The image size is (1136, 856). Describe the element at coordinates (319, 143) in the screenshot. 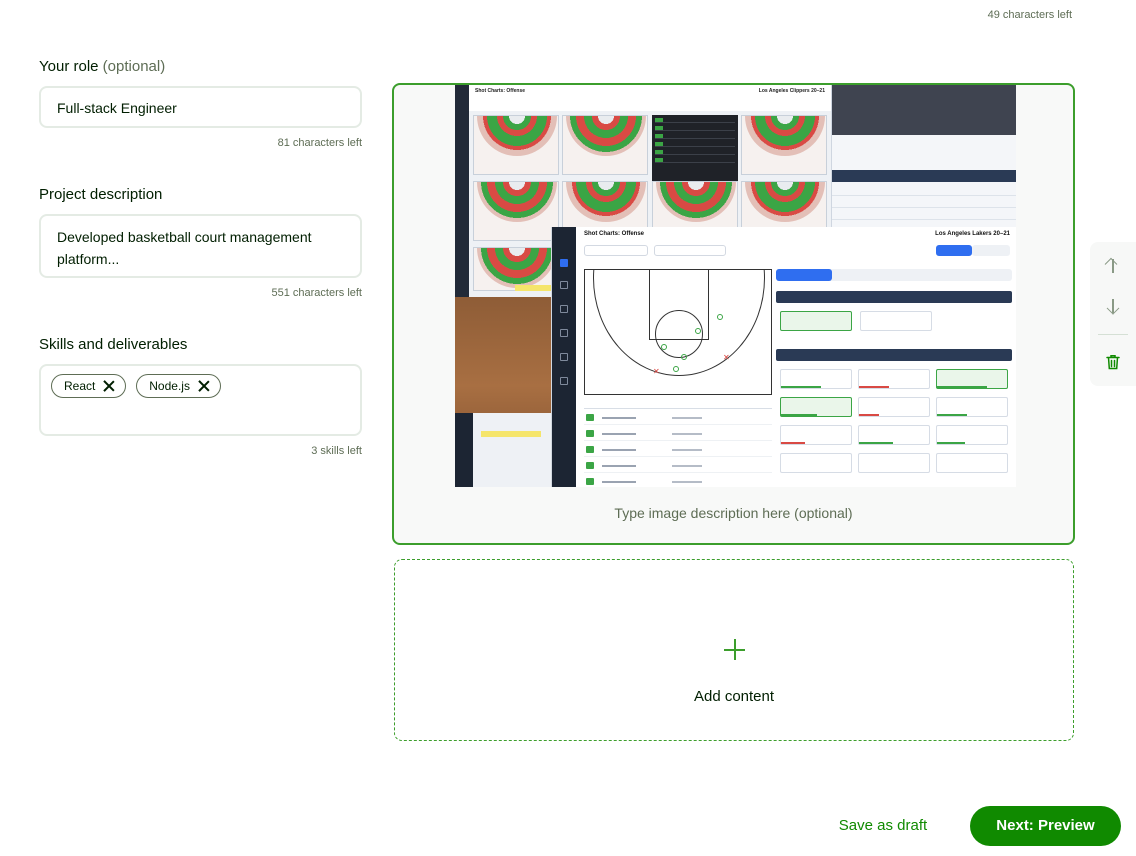

I see `role-char-counter: 81 characters left` at that location.